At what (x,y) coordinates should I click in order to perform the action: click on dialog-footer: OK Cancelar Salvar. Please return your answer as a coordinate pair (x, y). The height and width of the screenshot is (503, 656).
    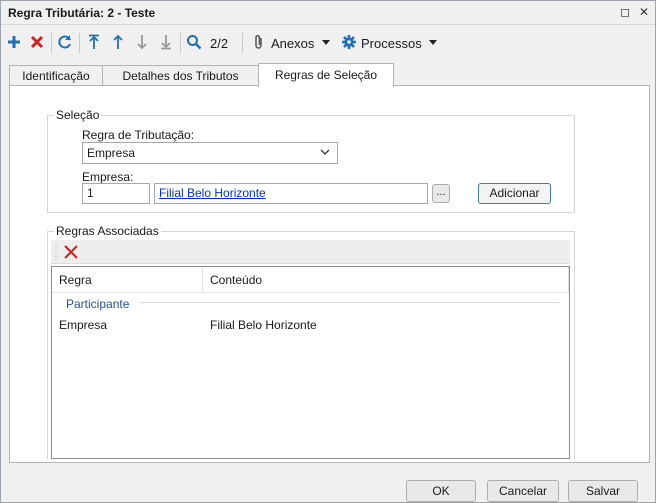
    Looking at the image, I should click on (328, 483).